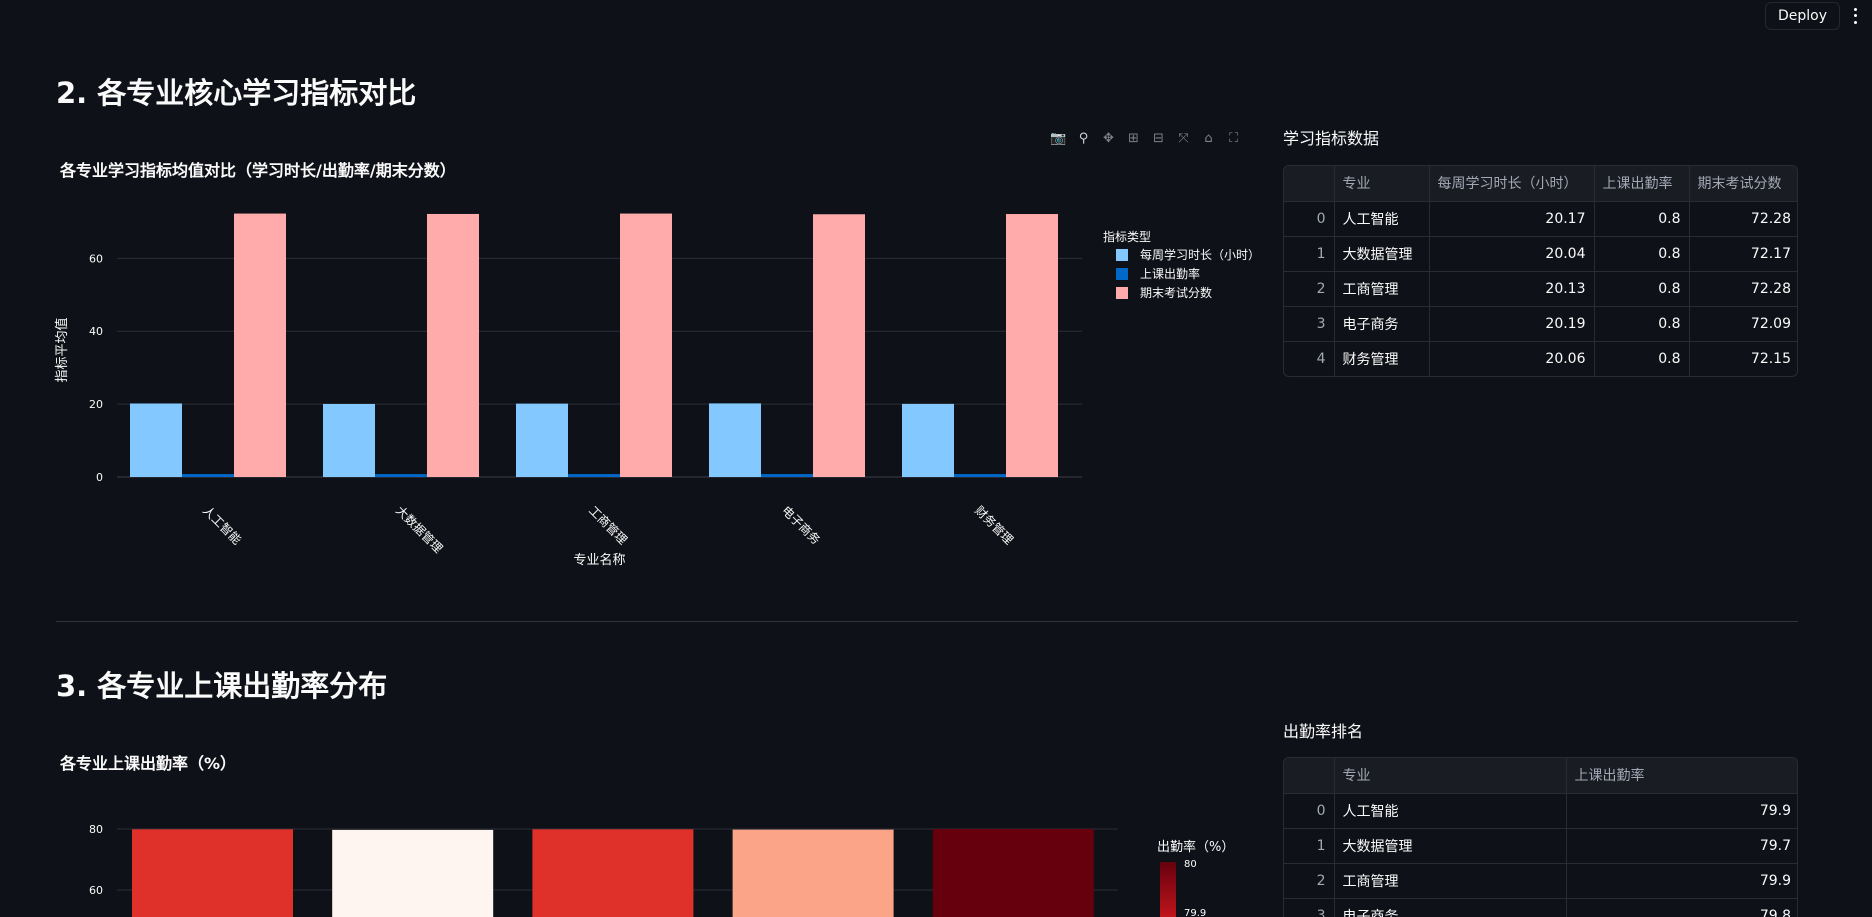 The height and width of the screenshot is (917, 1872). I want to click on chart2-colorbar-title: 出勤率（%）, so click(1196, 847).